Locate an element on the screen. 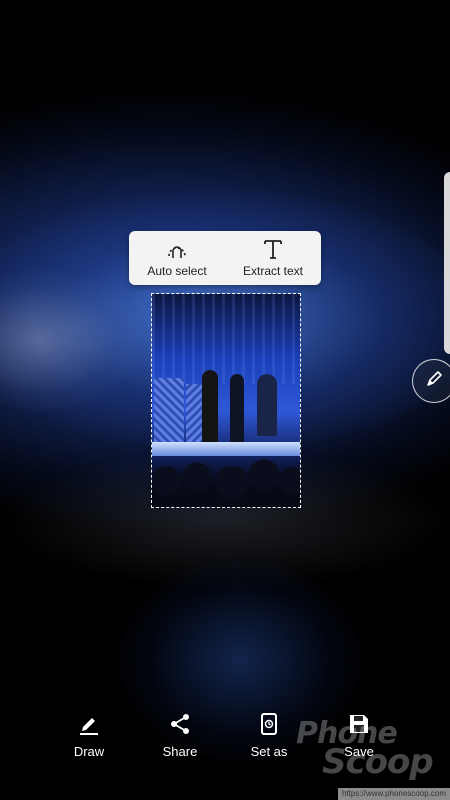 The height and width of the screenshot is (800, 450). extract-text-label: Extract text is located at coordinates (273, 271).